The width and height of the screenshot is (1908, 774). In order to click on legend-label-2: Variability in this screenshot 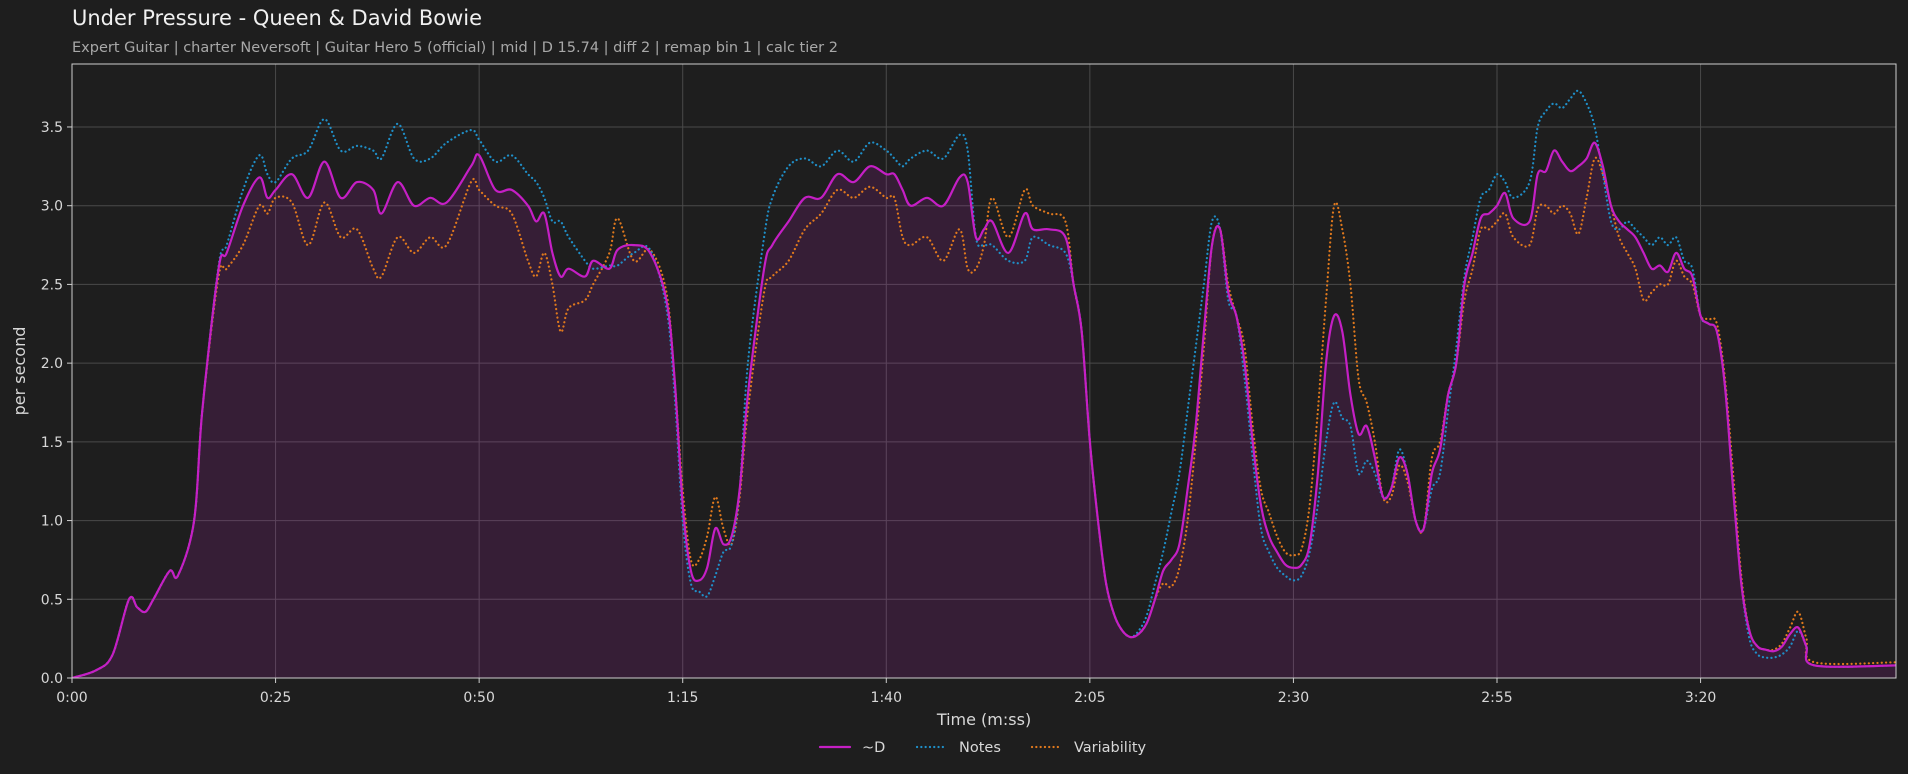, I will do `click(1110, 748)`.